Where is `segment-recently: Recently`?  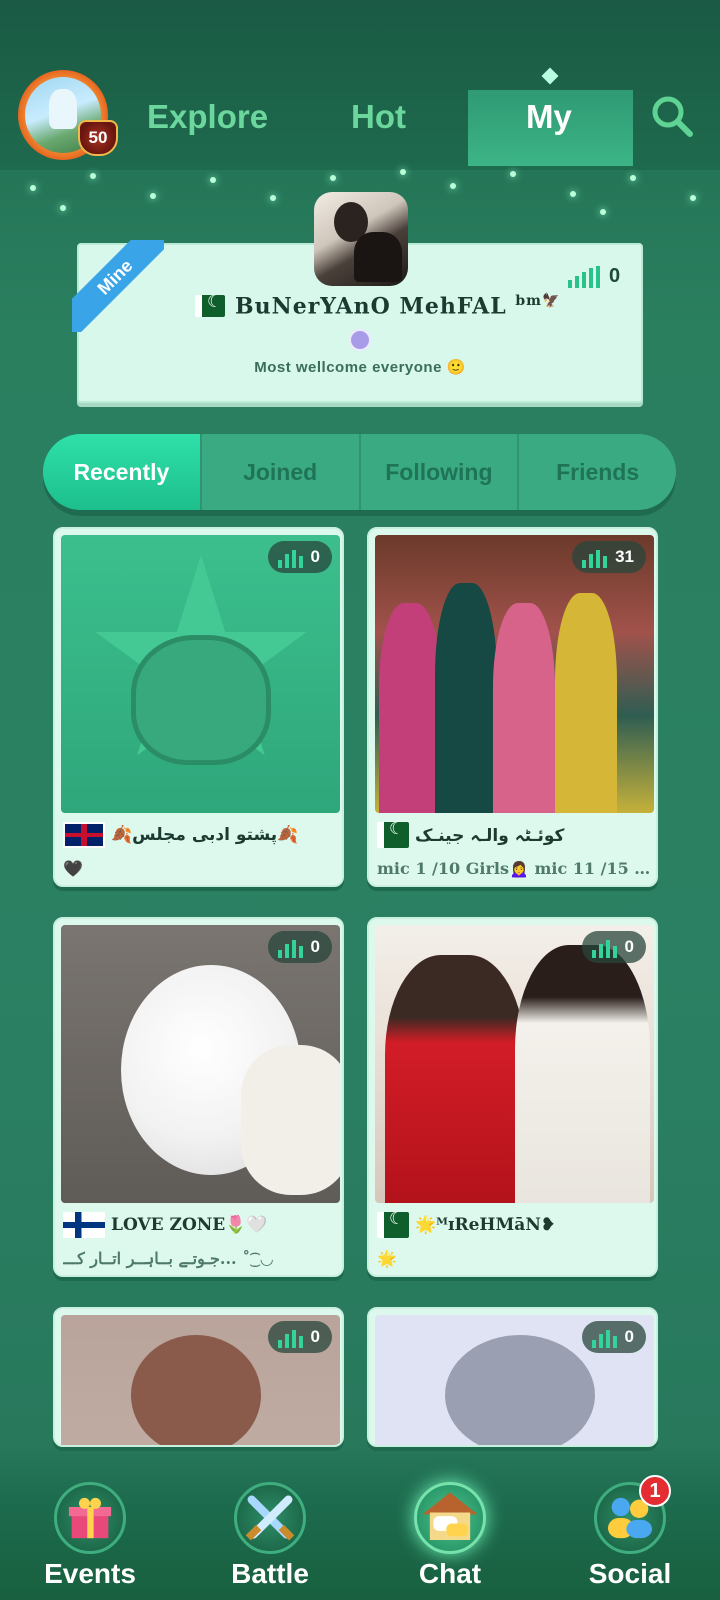 segment-recently: Recently is located at coordinates (122, 472).